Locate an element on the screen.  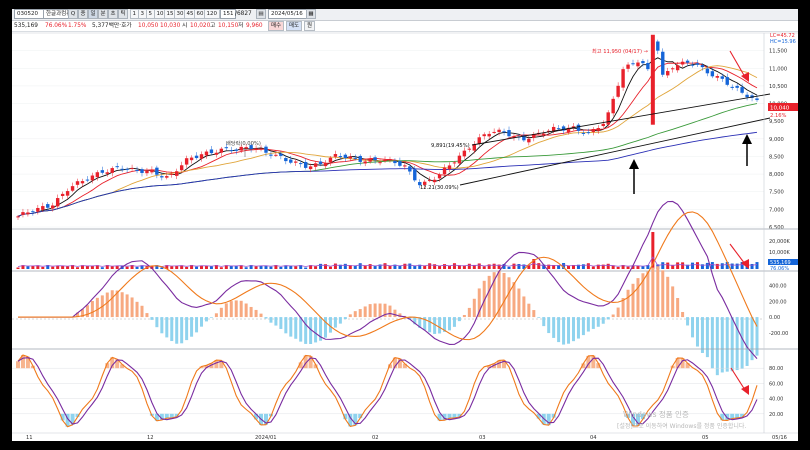
windows-watermark-text: [설정]으로 이동하여 Windows를 정품 인증합니다. is located at coordinates (682, 426).